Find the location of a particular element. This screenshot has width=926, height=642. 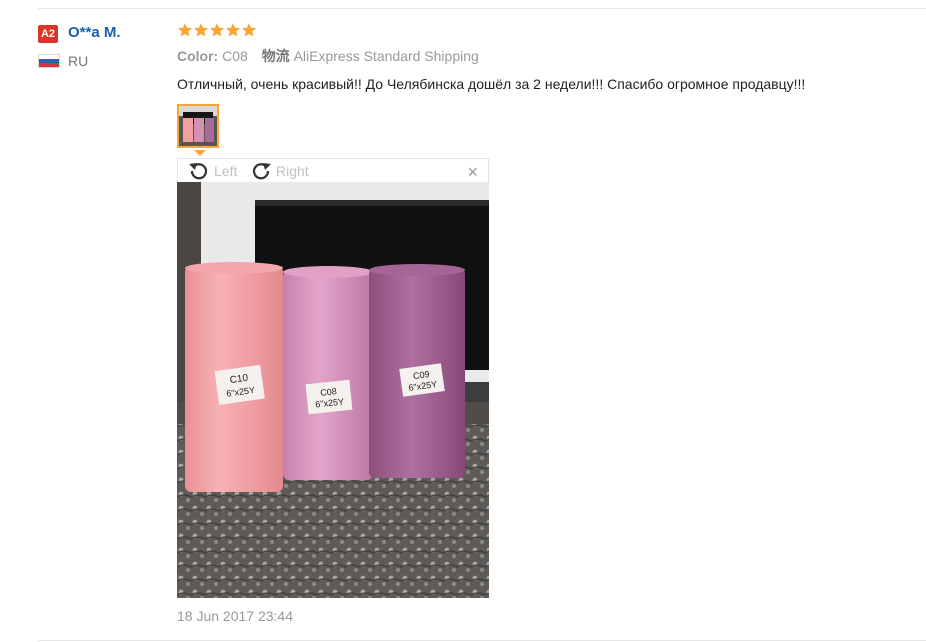

rotate-left-icon is located at coordinates (198, 171).